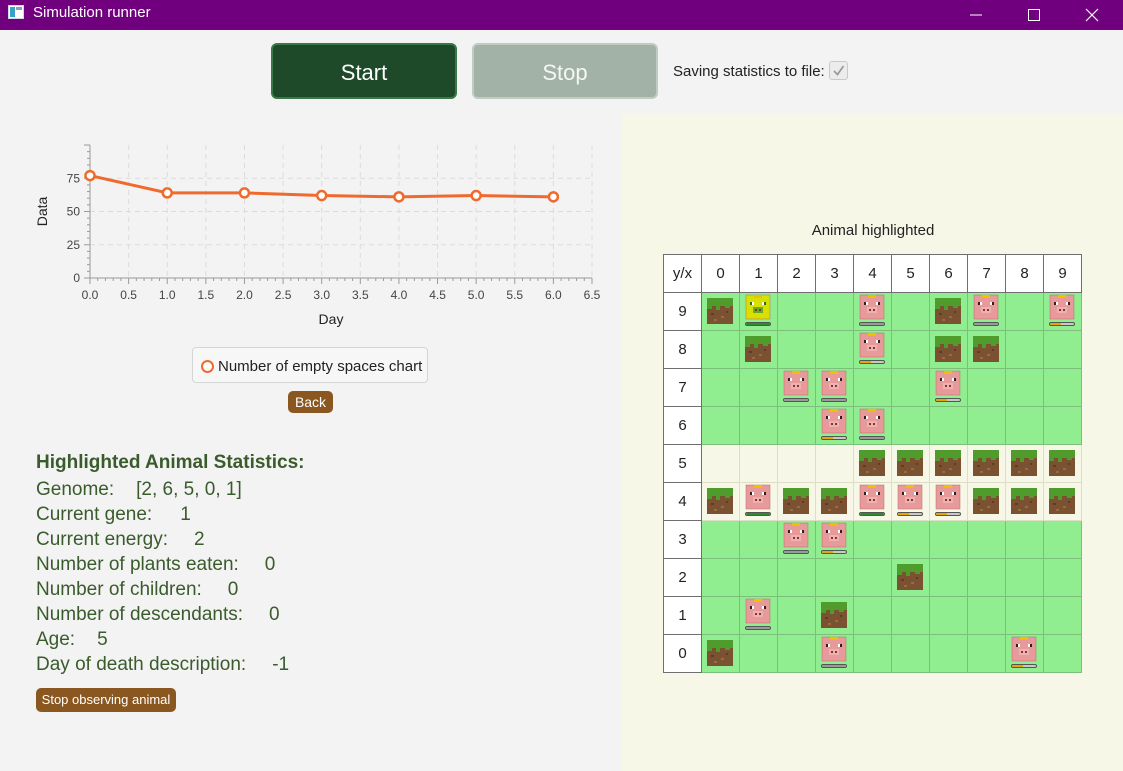 The height and width of the screenshot is (771, 1123). I want to click on maximize-button, so click(1034, 15).